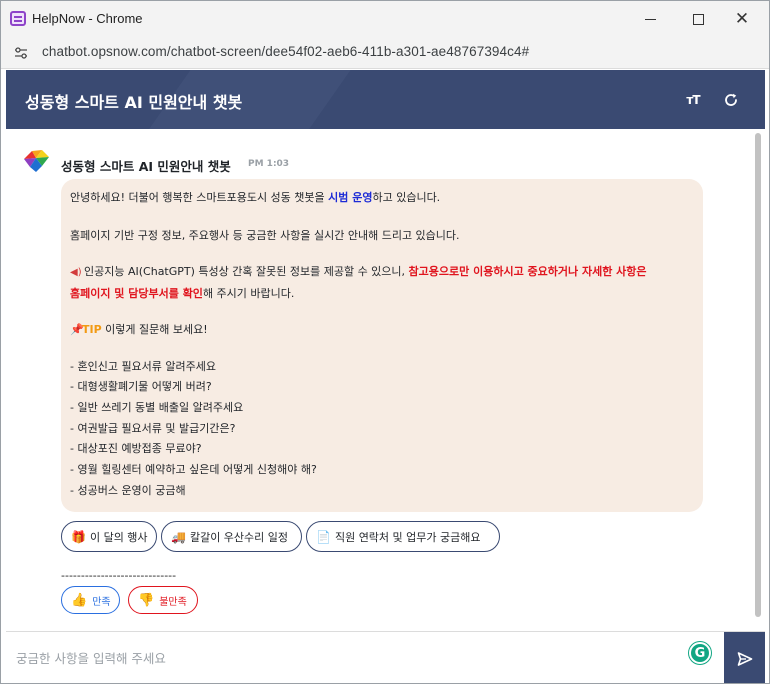 The image size is (770, 684). I want to click on warning-text-end: 해 주시기 바랍니다., so click(248, 293).